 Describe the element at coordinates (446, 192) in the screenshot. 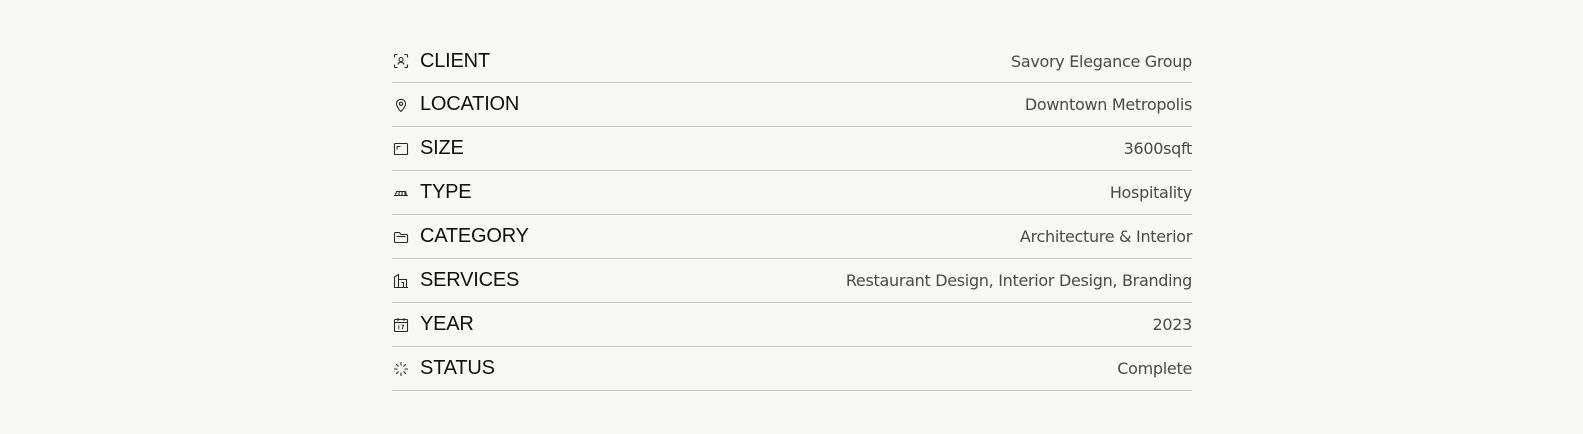

I see `detail-label: TYPE` at that location.